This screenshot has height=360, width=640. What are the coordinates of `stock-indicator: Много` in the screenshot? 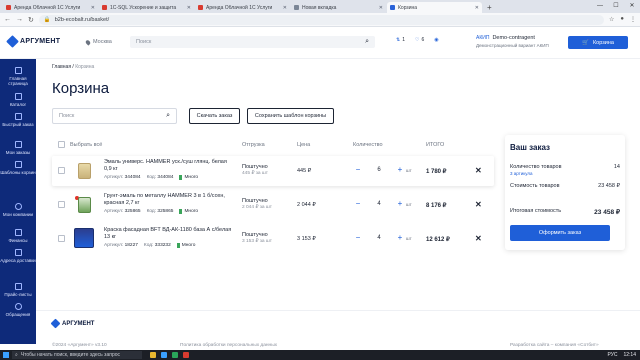 It's located at (188, 177).